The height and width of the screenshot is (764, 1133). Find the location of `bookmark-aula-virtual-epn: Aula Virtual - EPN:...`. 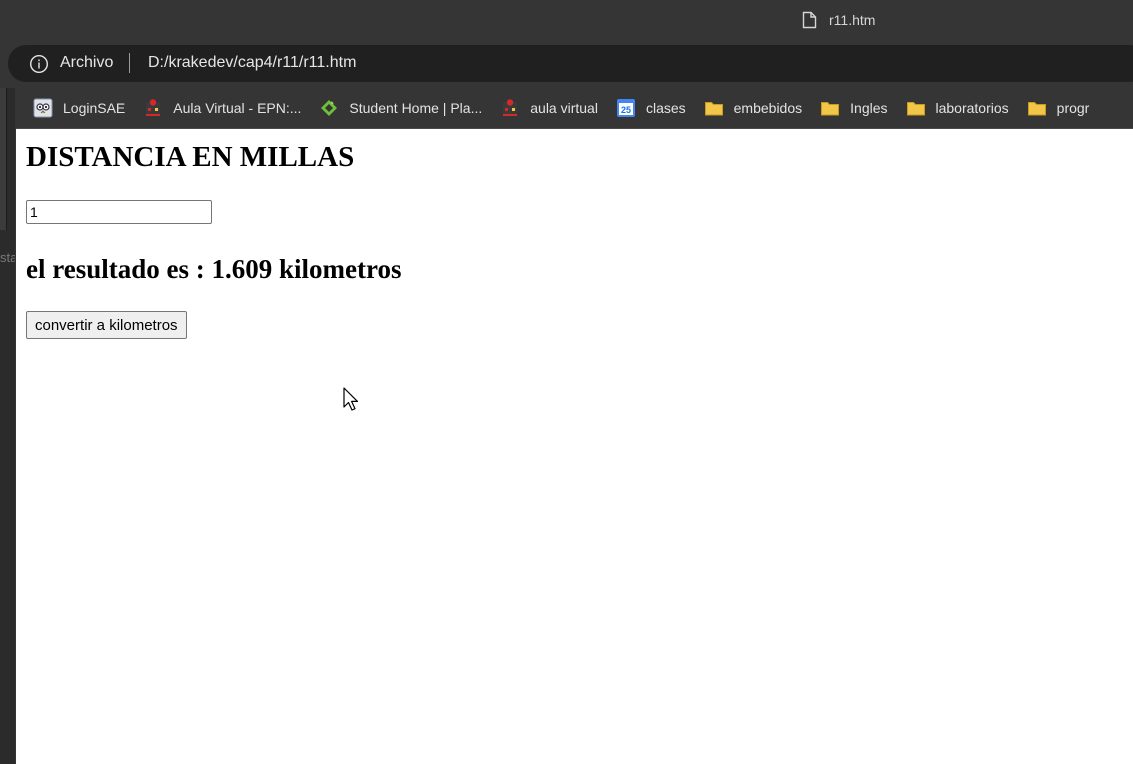

bookmark-aula-virtual-epn: Aula Virtual - EPN:... is located at coordinates (222, 108).